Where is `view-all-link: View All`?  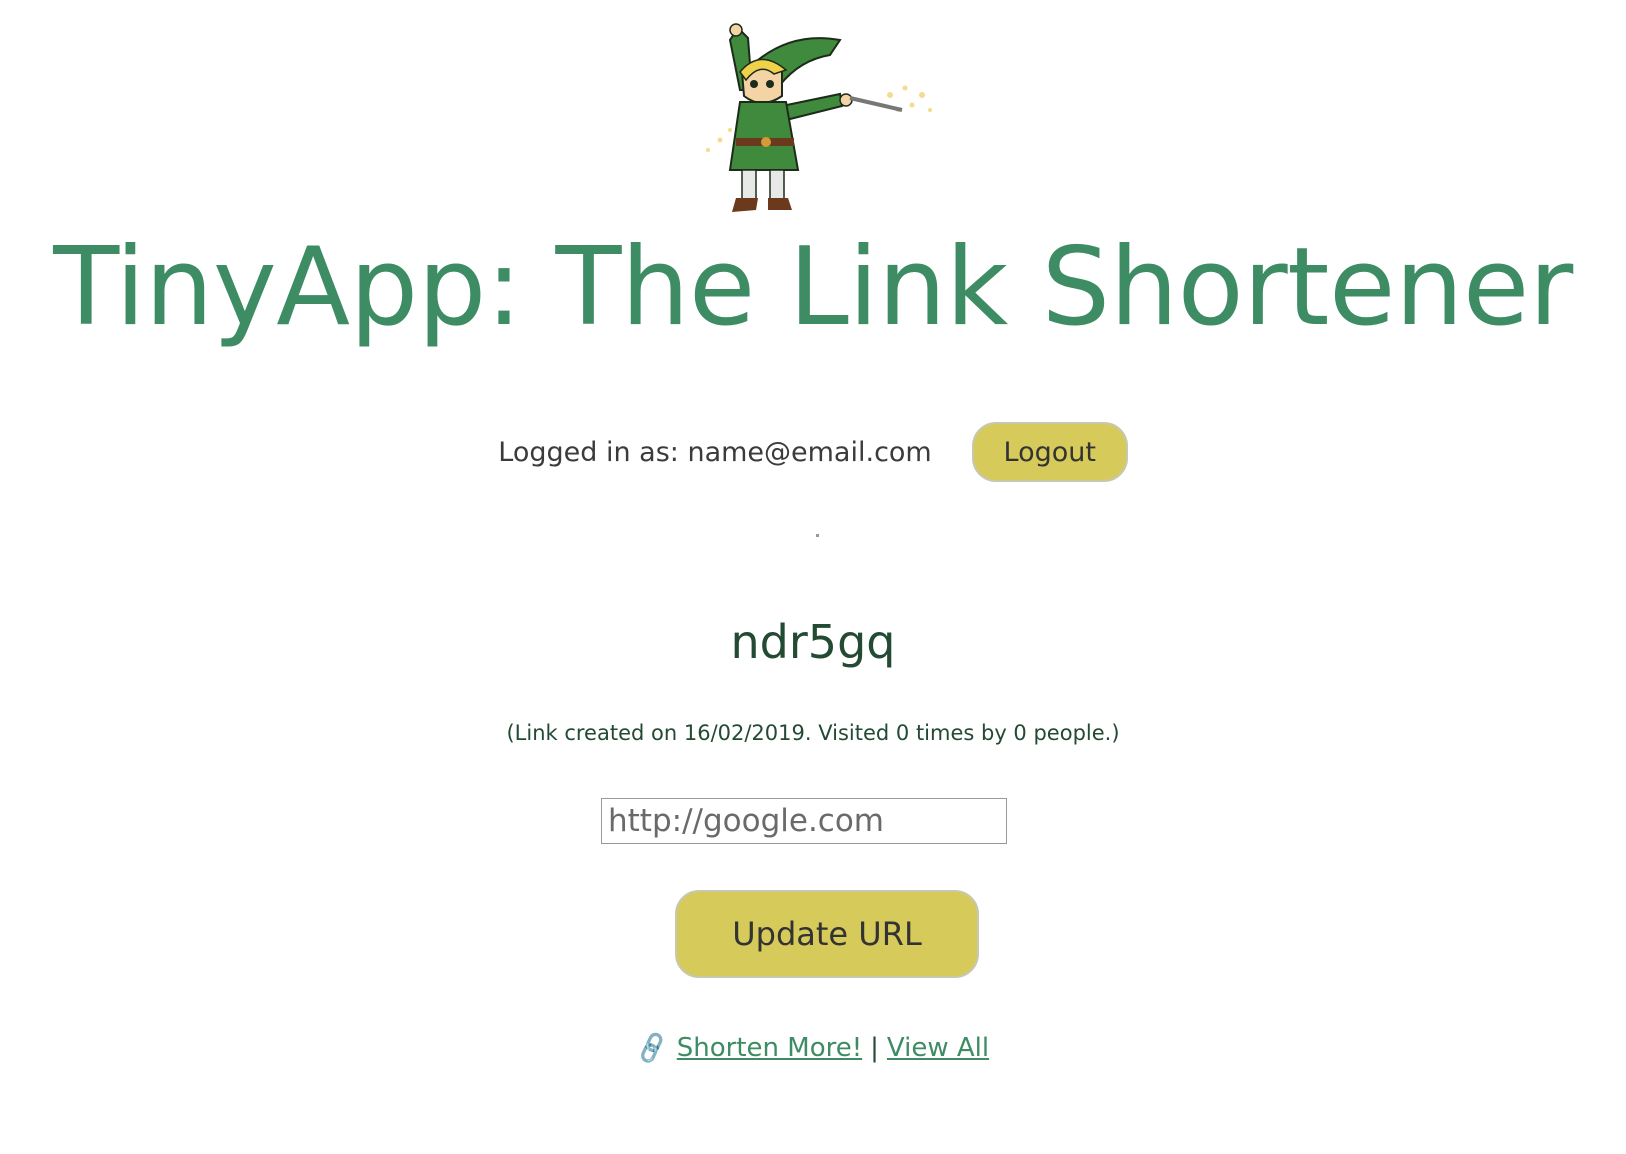 view-all-link: View All is located at coordinates (938, 1048).